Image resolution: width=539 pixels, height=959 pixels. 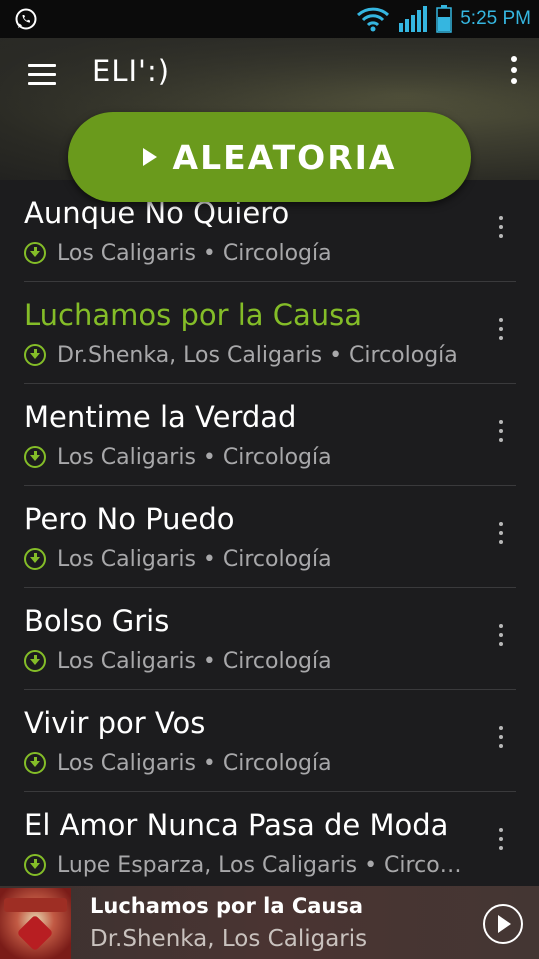 What do you see at coordinates (131, 71) in the screenshot?
I see `page-title: ELI':)` at bounding box center [131, 71].